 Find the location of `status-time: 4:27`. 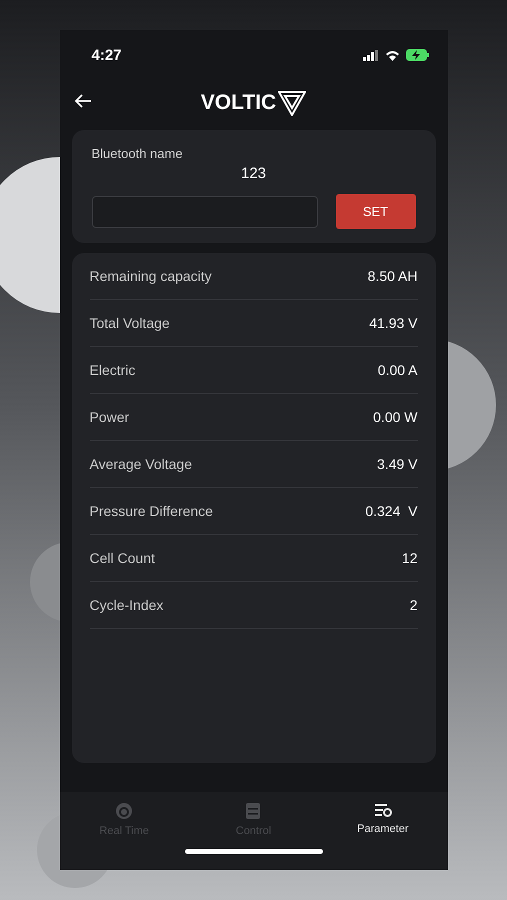

status-time: 4:27 is located at coordinates (107, 55).